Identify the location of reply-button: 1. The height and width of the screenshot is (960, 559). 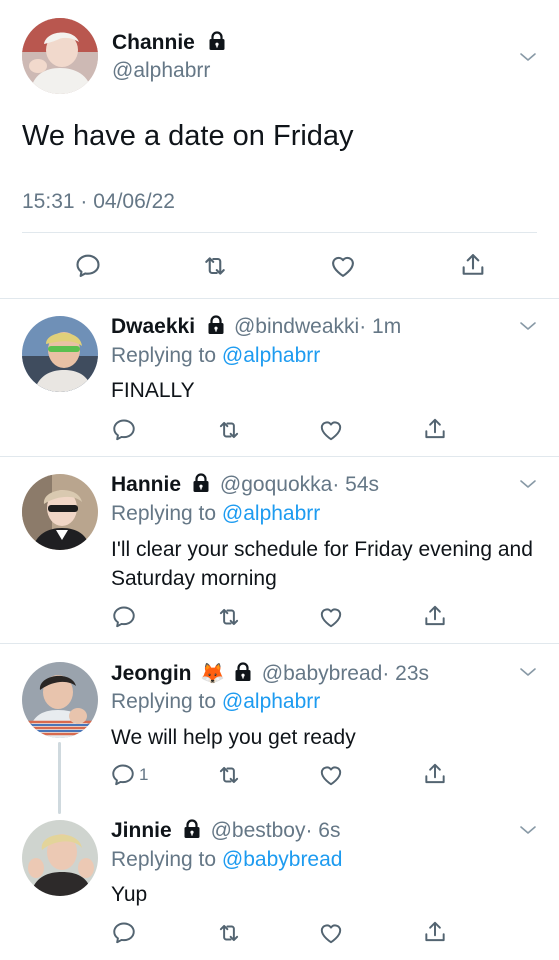
(129, 775).